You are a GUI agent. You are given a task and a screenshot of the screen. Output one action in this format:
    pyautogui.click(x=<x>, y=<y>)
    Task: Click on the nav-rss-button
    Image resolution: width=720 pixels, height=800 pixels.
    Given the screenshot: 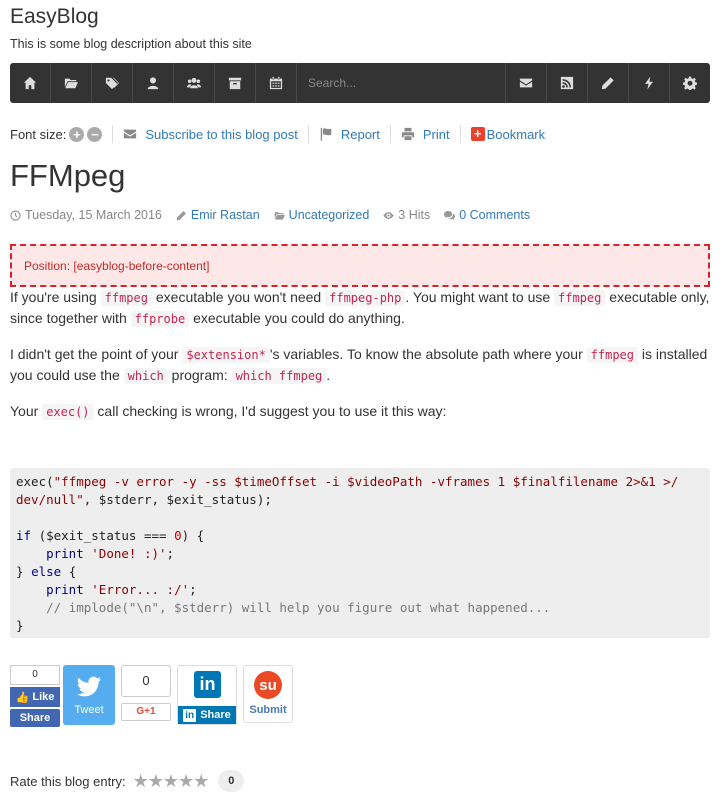 What is the action you would take?
    pyautogui.click(x=566, y=83)
    